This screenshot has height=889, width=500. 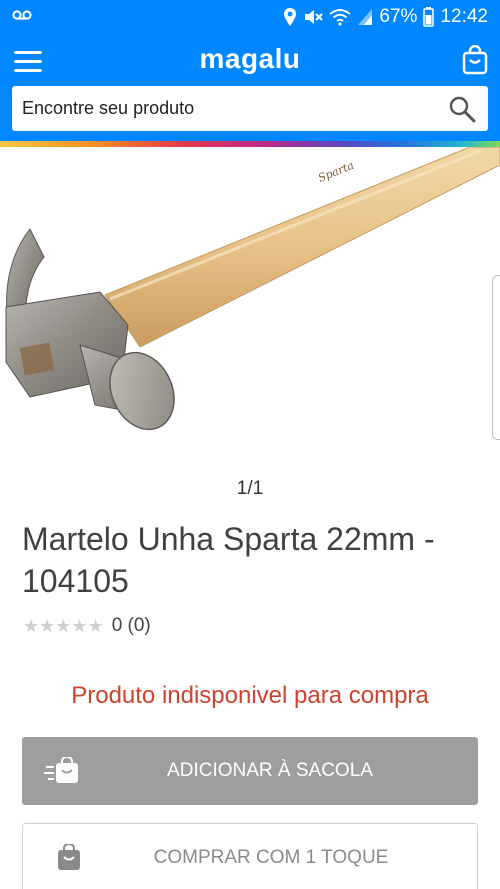 I want to click on search-input, so click(x=222, y=108).